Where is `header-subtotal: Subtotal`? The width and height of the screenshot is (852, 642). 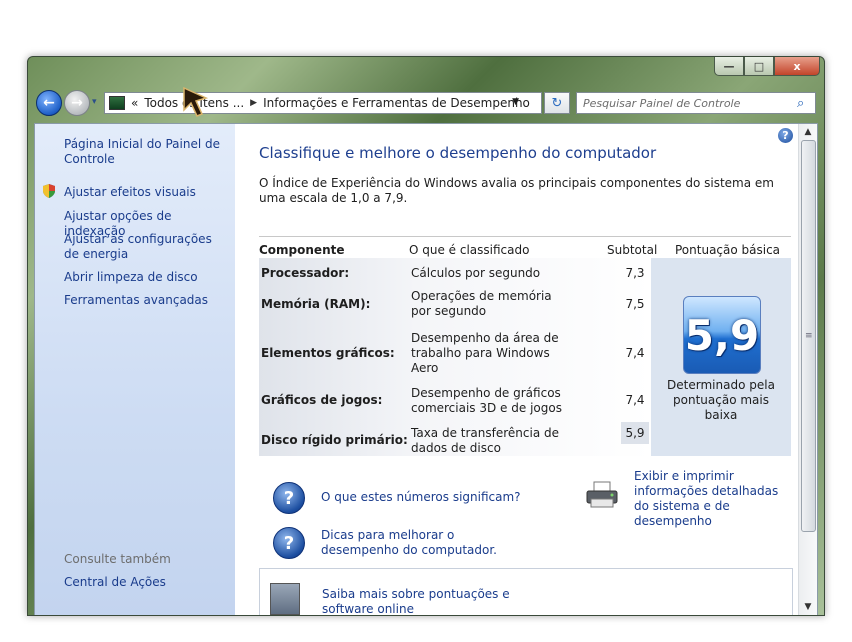
header-subtotal: Subtotal is located at coordinates (632, 250).